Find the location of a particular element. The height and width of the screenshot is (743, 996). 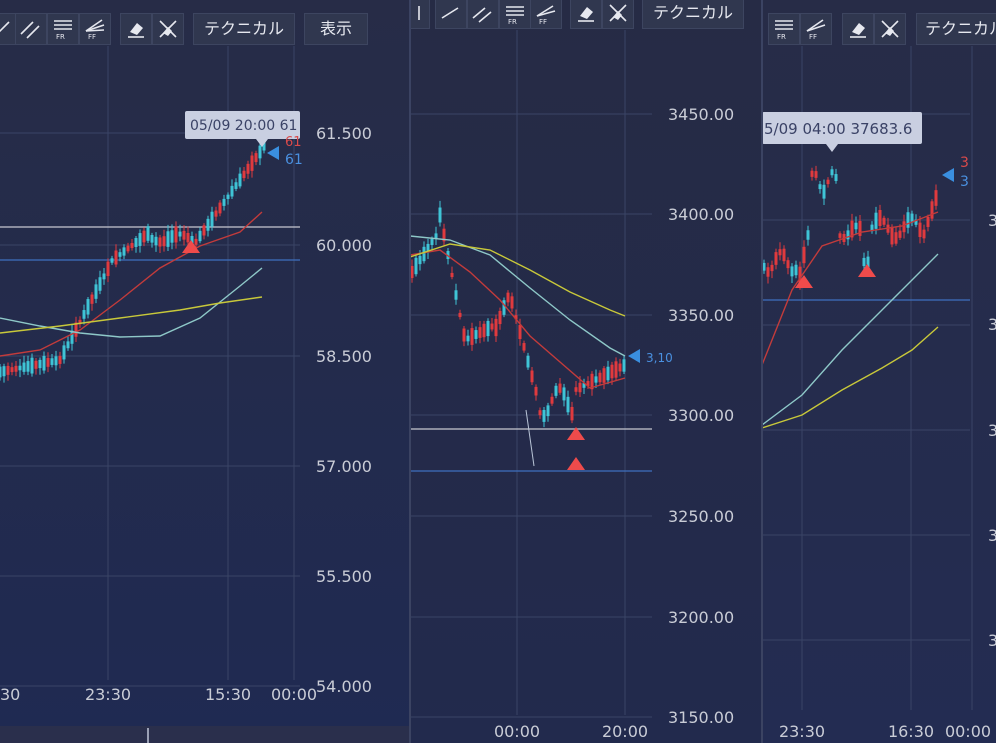

tooltip-text: 05/09 20:00 61 is located at coordinates (243, 126).